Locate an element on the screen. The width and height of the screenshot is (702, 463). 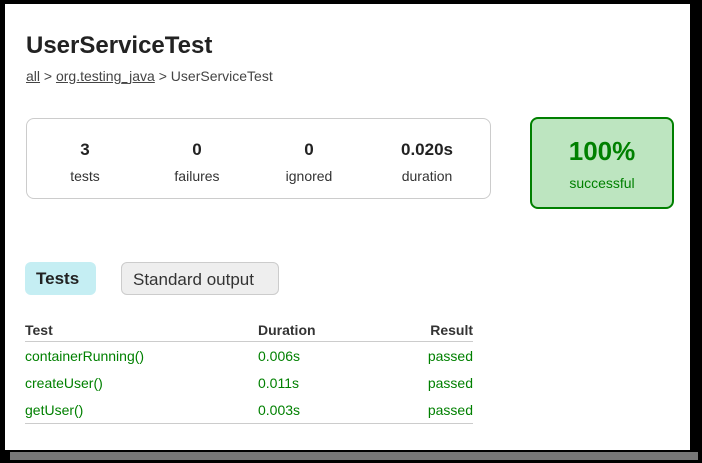
tests-counter: 3 tests is located at coordinates (85, 162).